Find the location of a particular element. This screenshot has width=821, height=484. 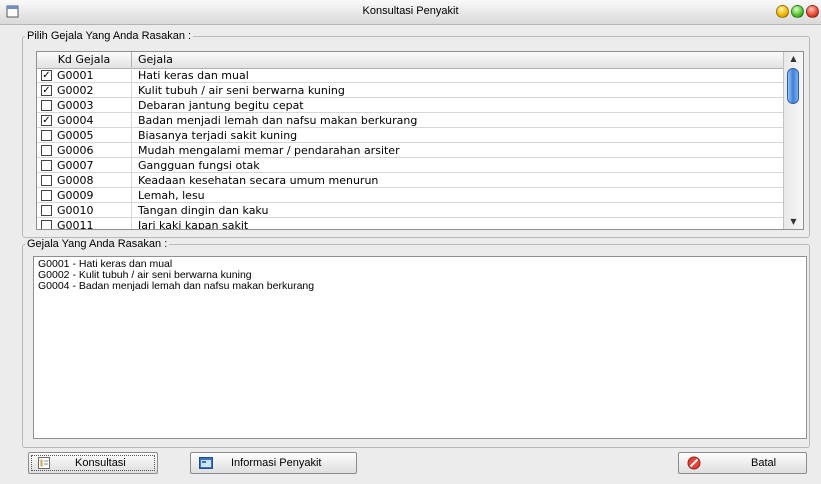

kd-gejala-cell: G0007 is located at coordinates (84, 165).